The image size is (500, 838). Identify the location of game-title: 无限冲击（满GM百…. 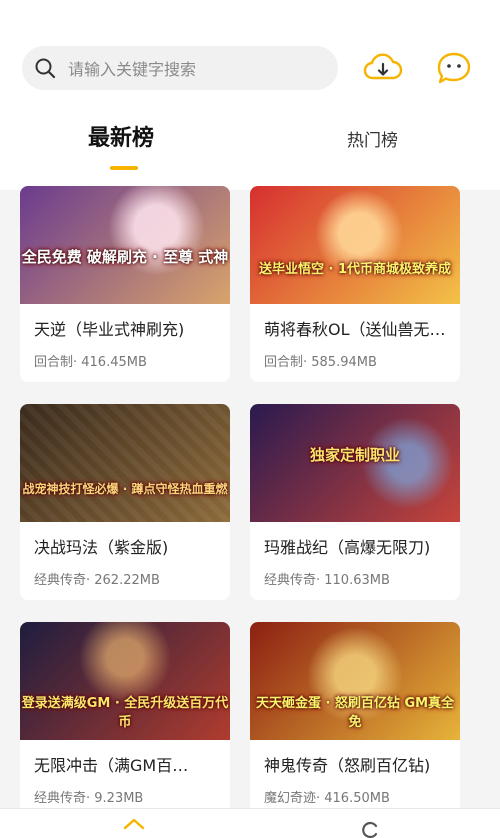
(111, 765).